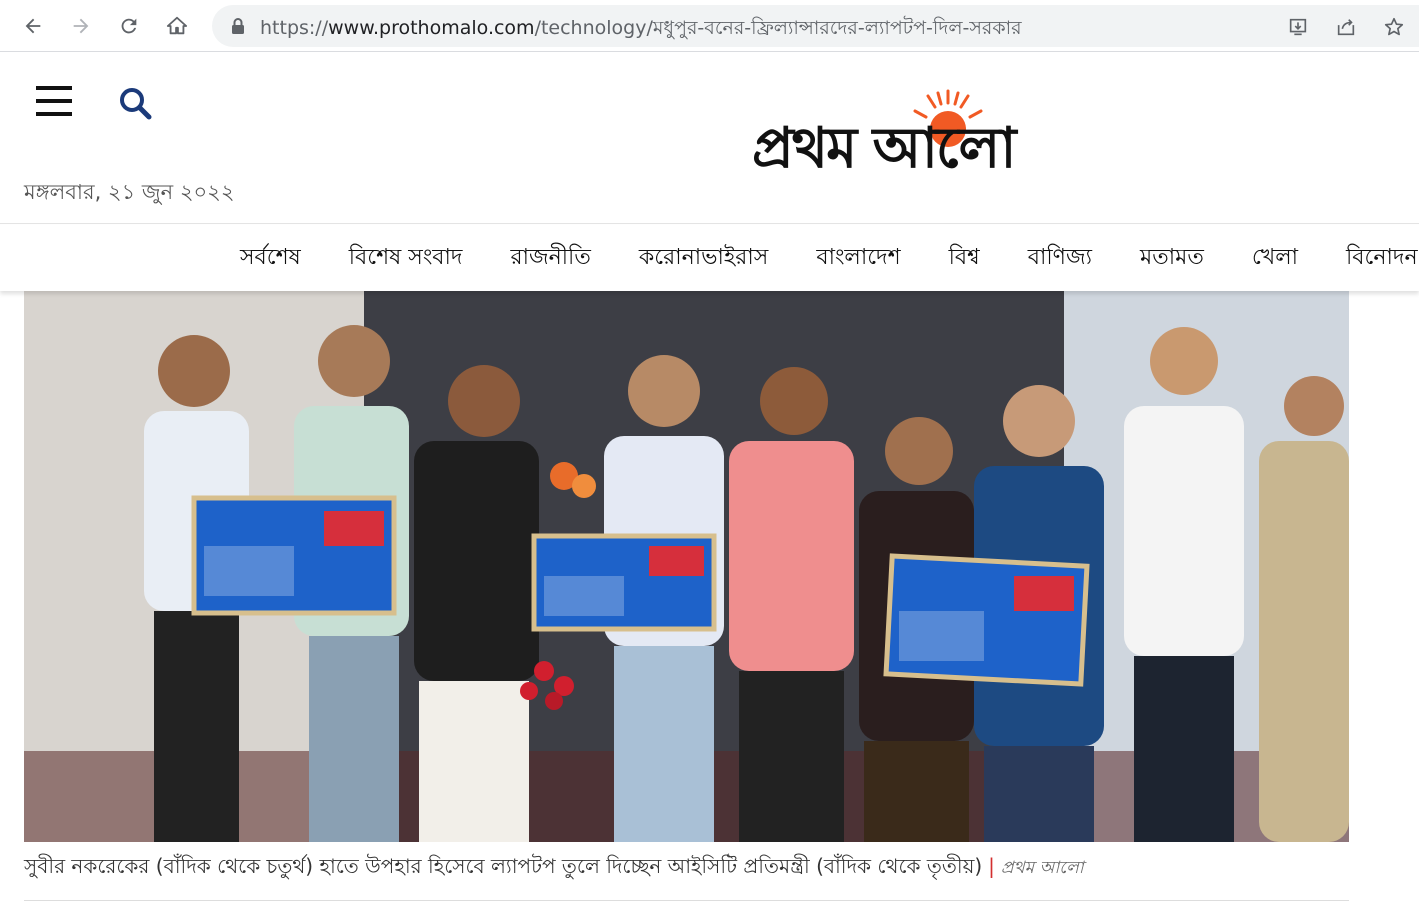 This screenshot has height=903, width=1419. Describe the element at coordinates (1275, 258) in the screenshot. I see `nav-item-sports: খেলা` at that location.